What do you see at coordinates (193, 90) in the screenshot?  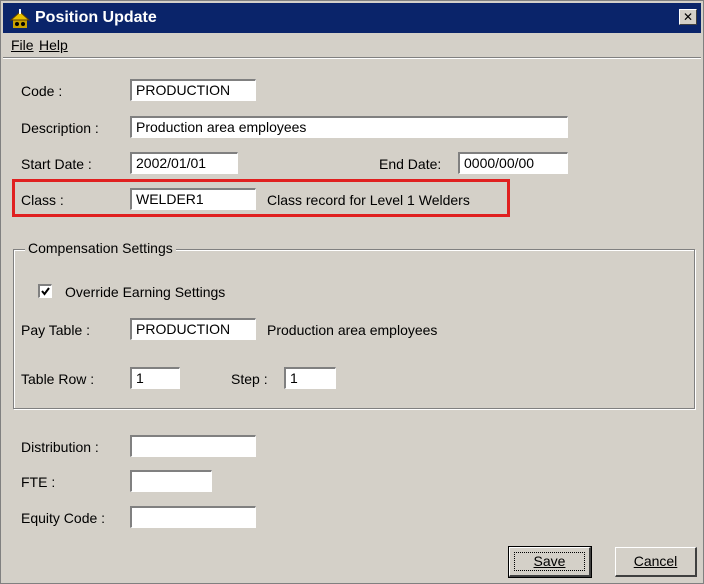 I see `code-field: PRODUCTION` at bounding box center [193, 90].